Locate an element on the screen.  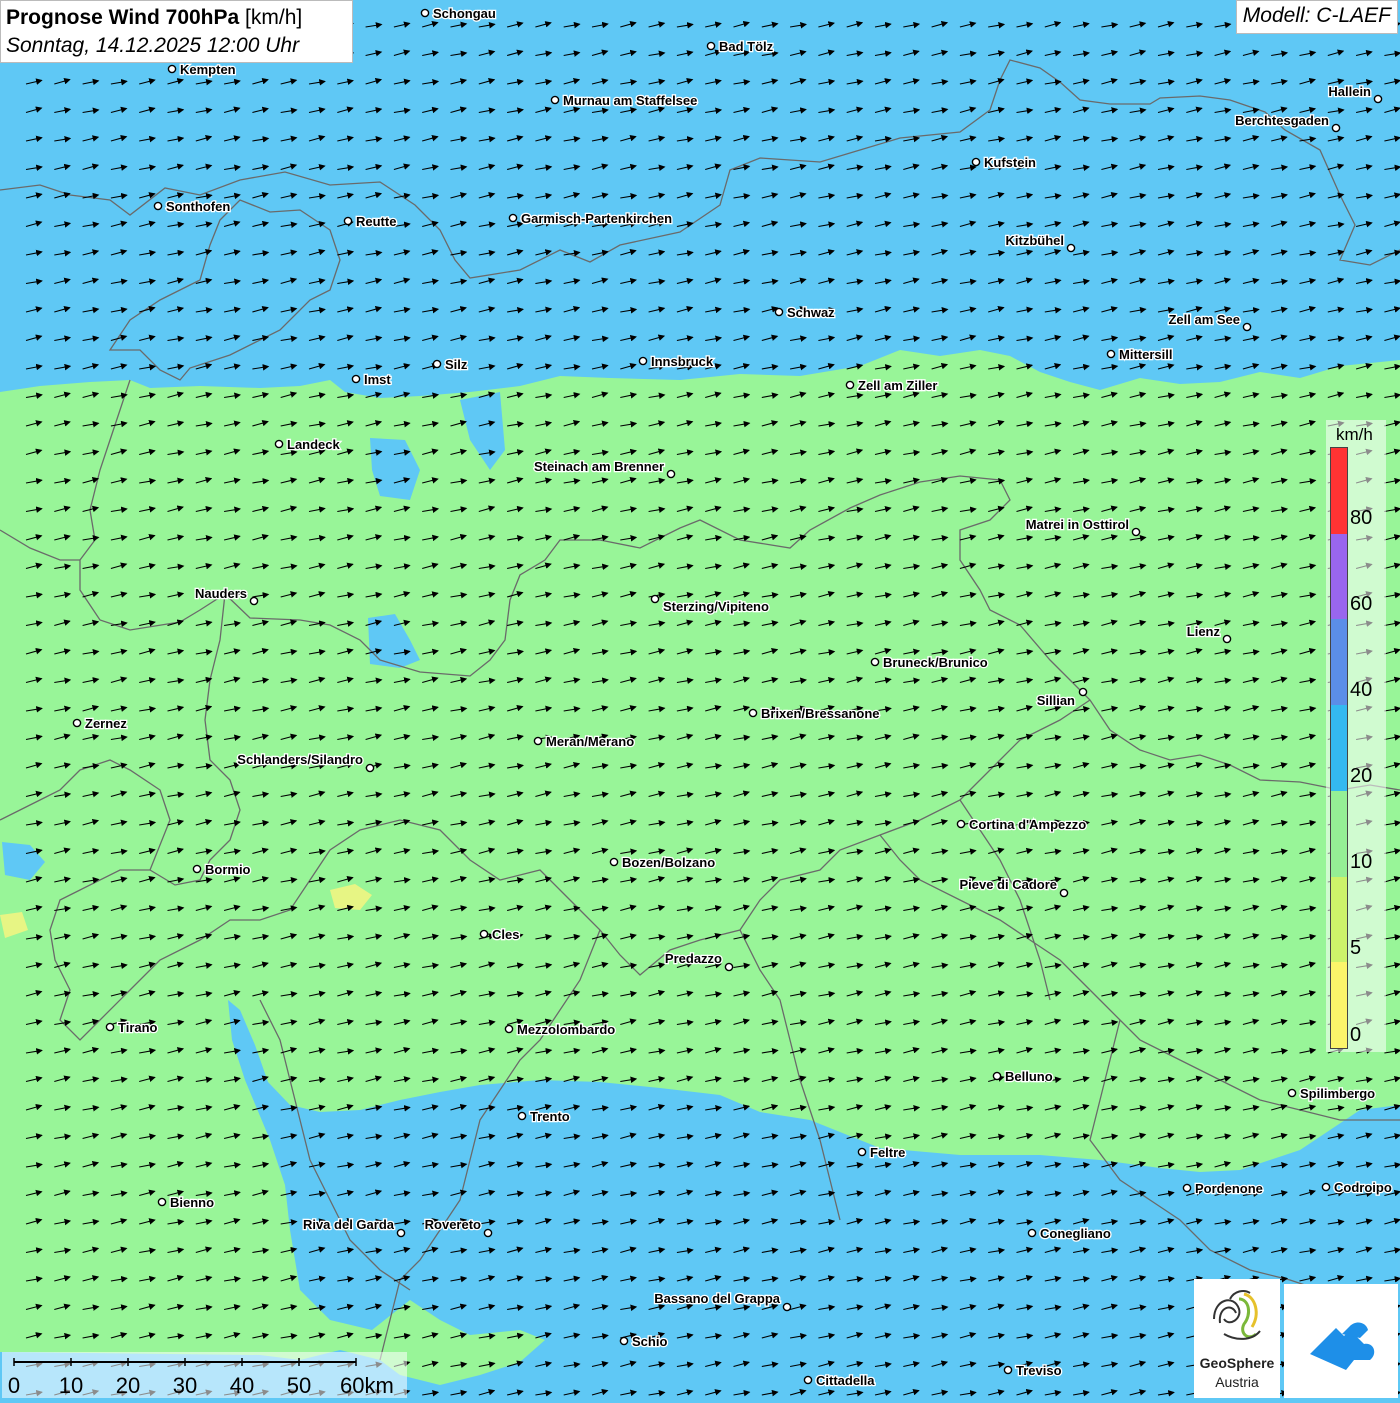
place-label: Silz is located at coordinates (456, 364).